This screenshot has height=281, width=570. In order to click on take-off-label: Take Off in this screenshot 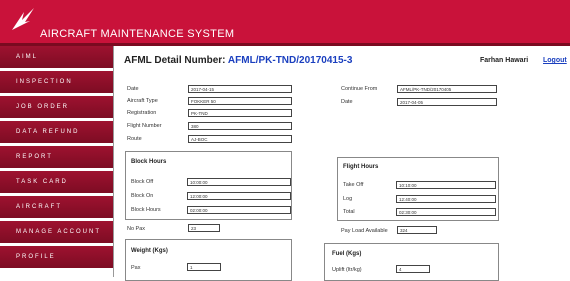, I will do `click(353, 185)`.